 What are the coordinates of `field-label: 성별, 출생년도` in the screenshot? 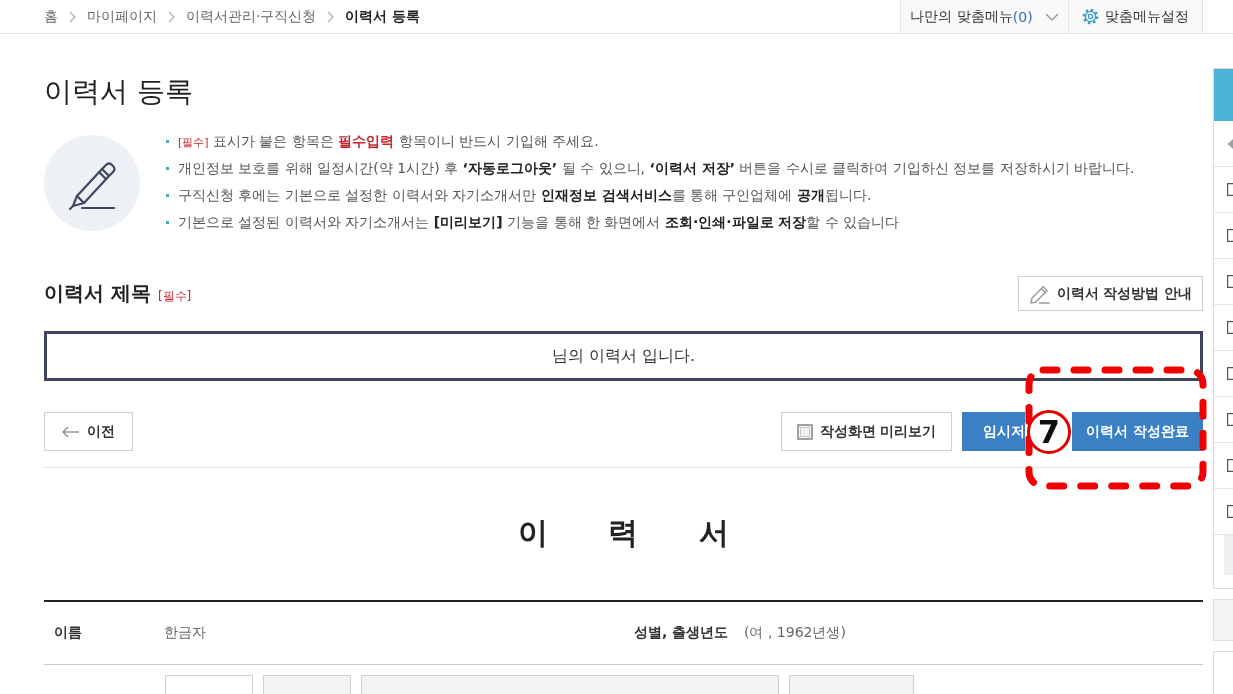 It's located at (681, 633).